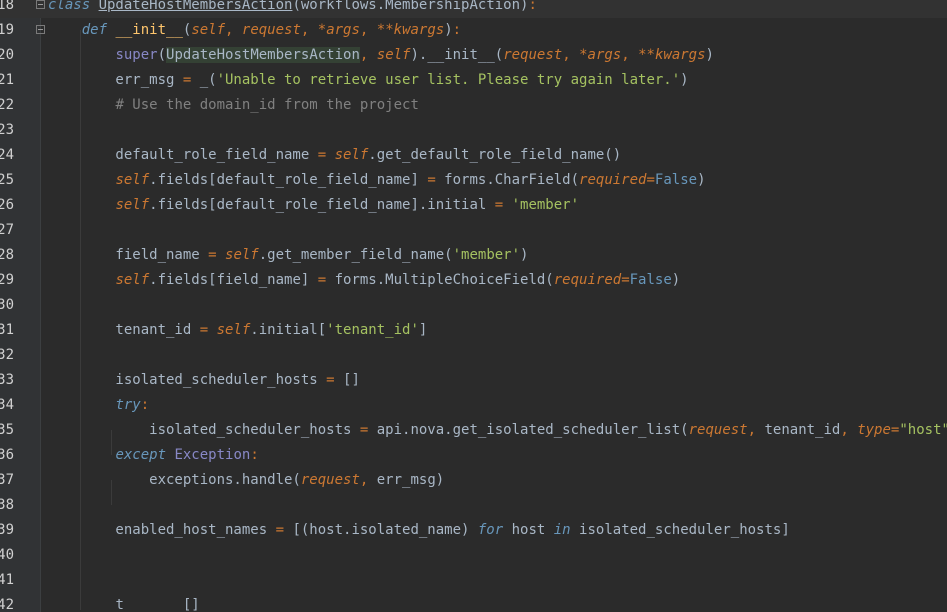 This screenshot has width=947, height=612. Describe the element at coordinates (183, 155) in the screenshot. I see `code-token: default_role_field_name` at that location.